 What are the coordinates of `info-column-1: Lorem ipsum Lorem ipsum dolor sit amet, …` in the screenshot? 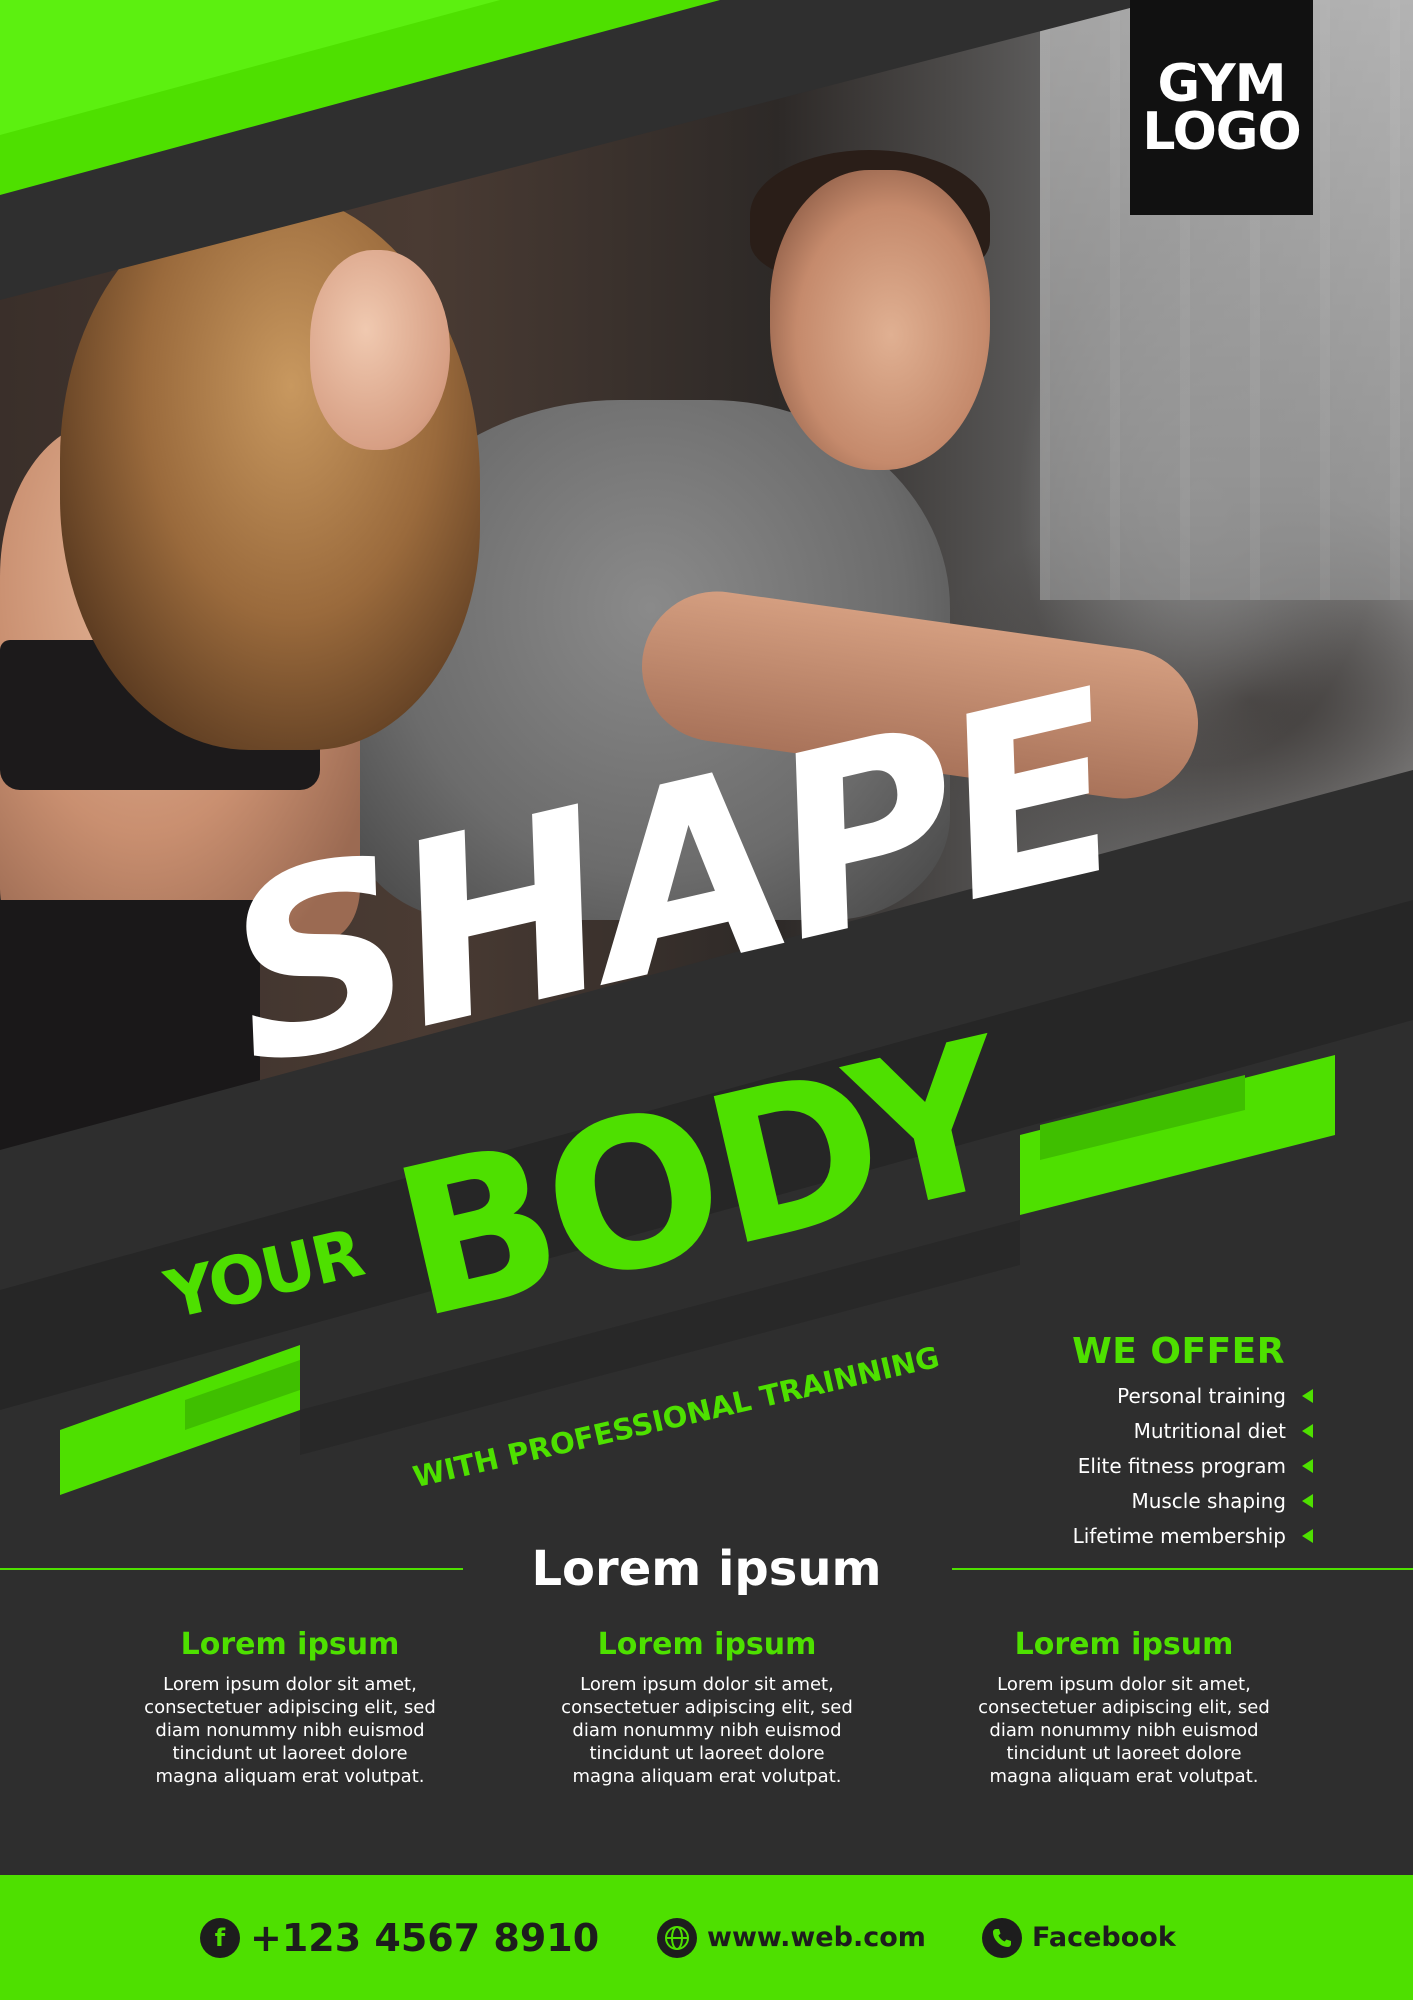 It's located at (290, 1706).